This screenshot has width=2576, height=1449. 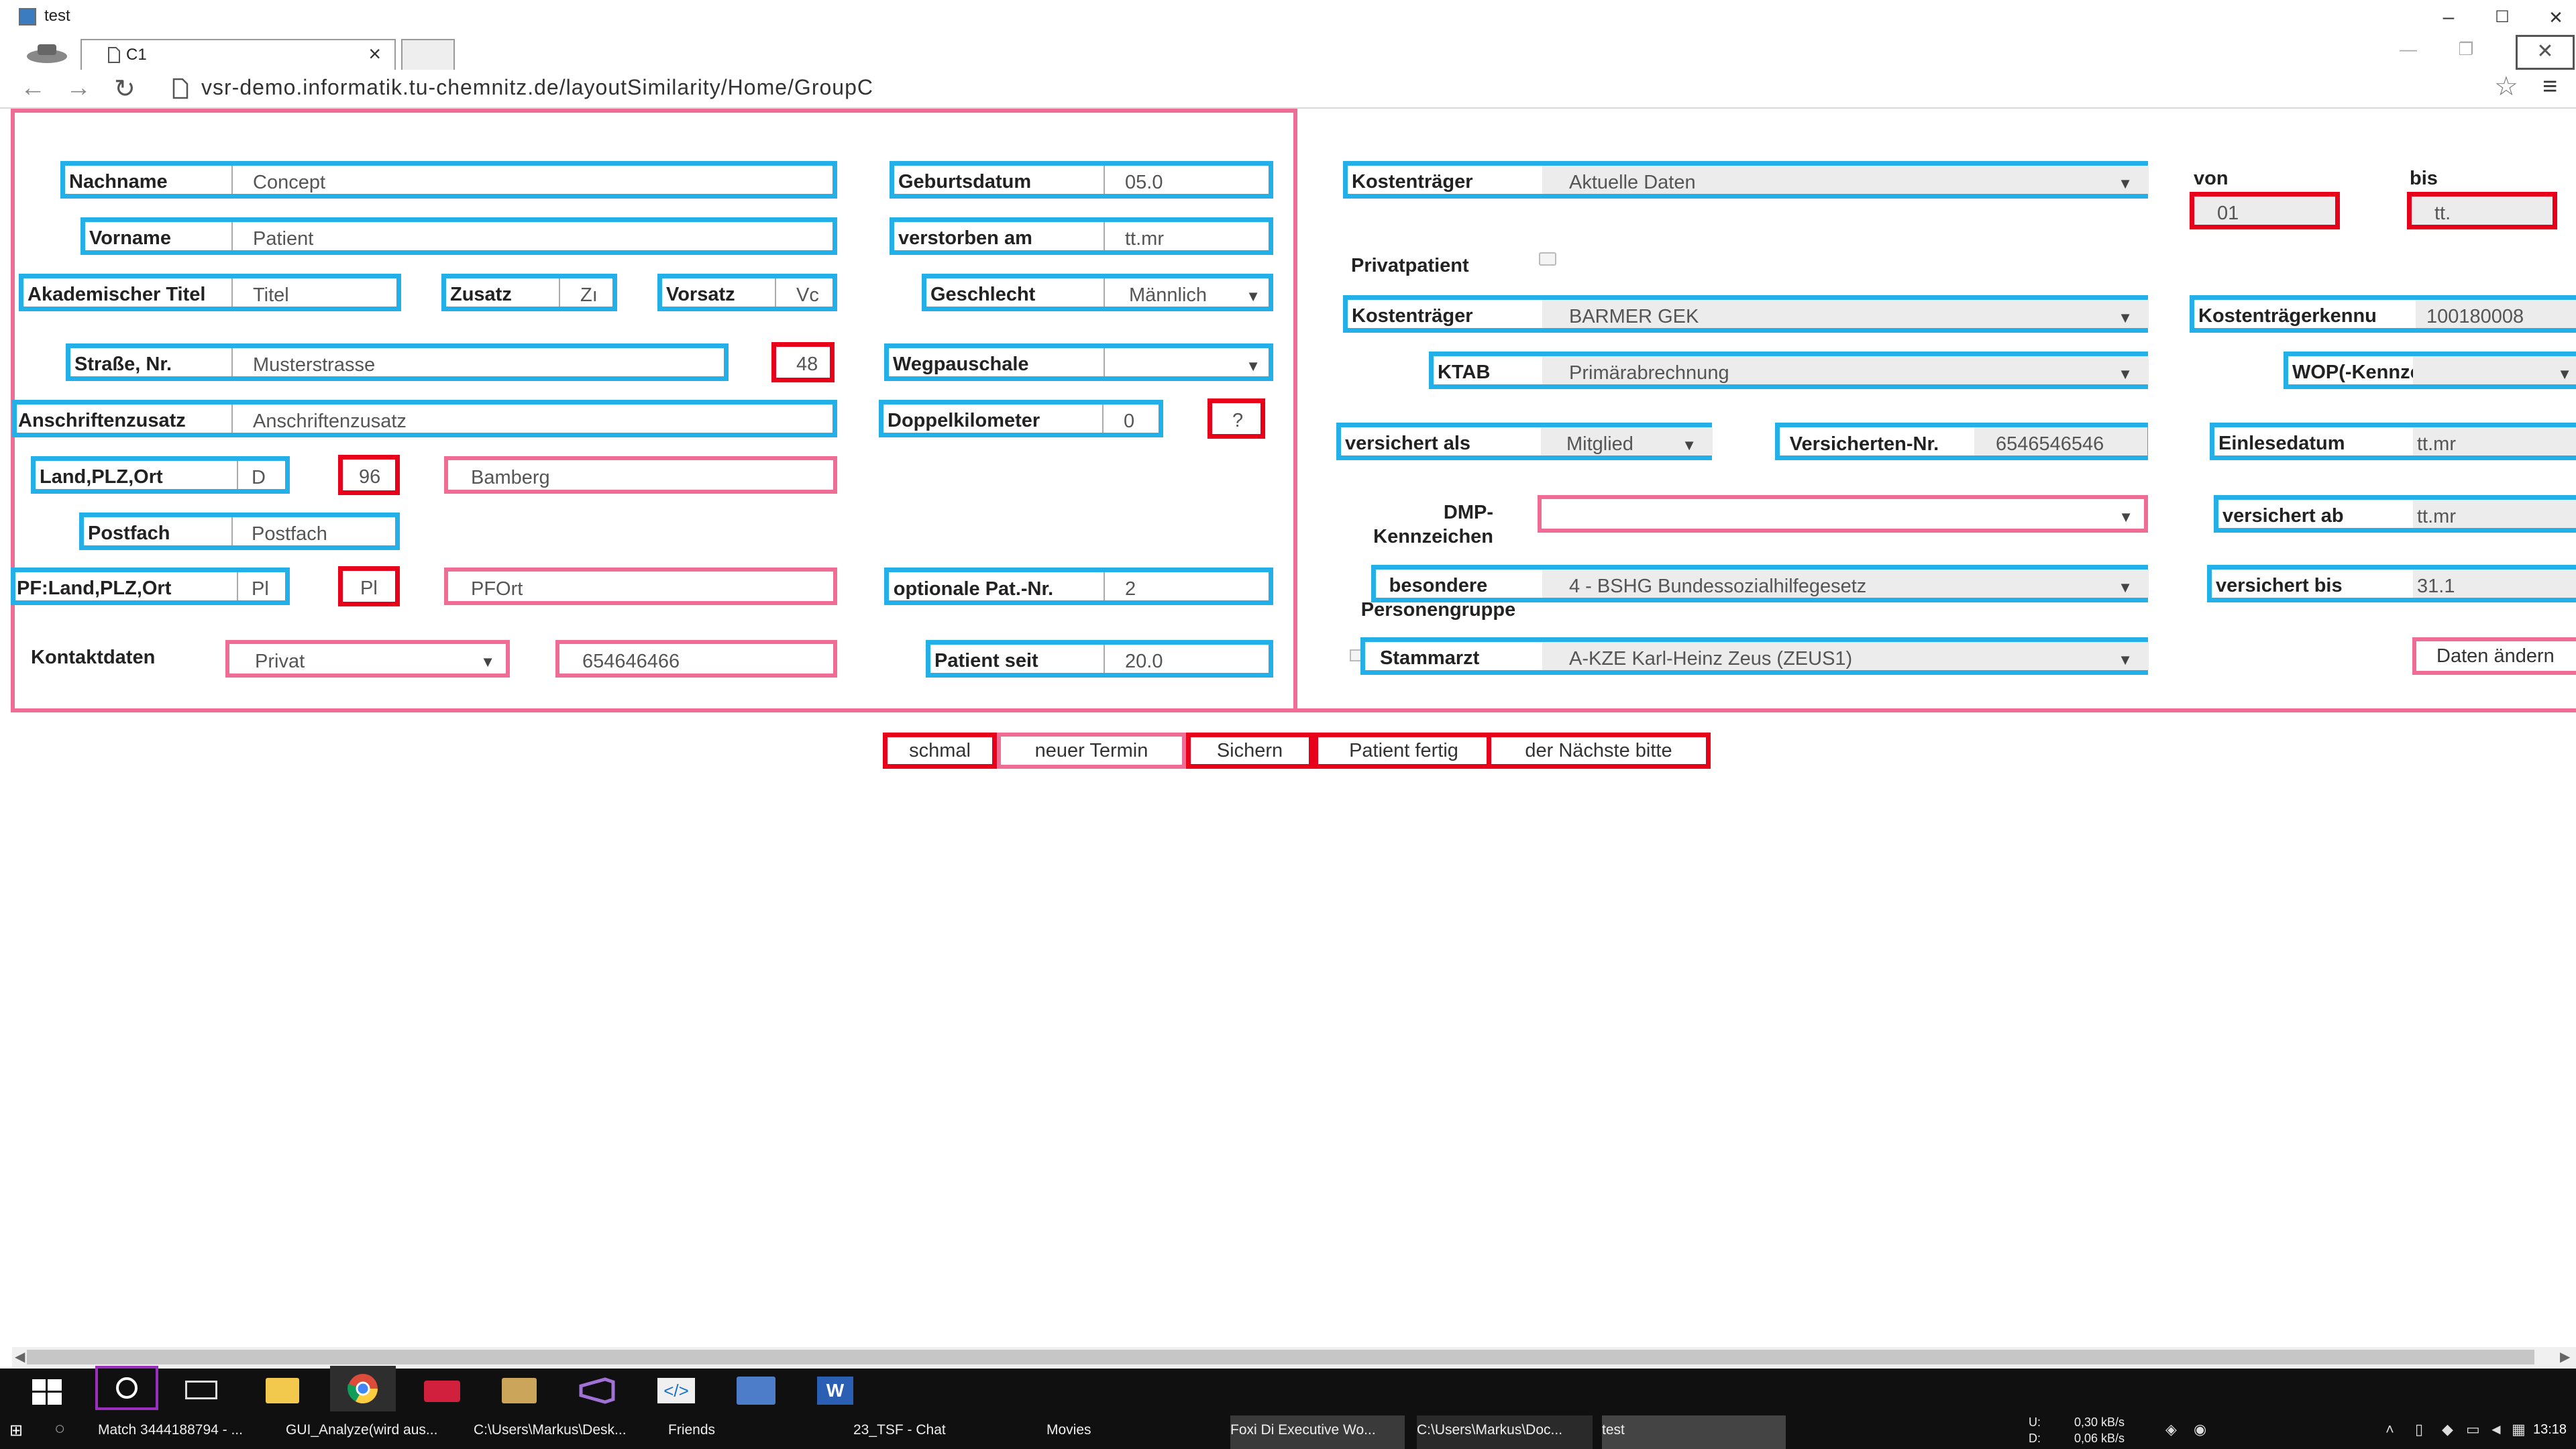 What do you see at coordinates (2200, 1429) in the screenshot?
I see `tray-app2-icon: ◉` at bounding box center [2200, 1429].